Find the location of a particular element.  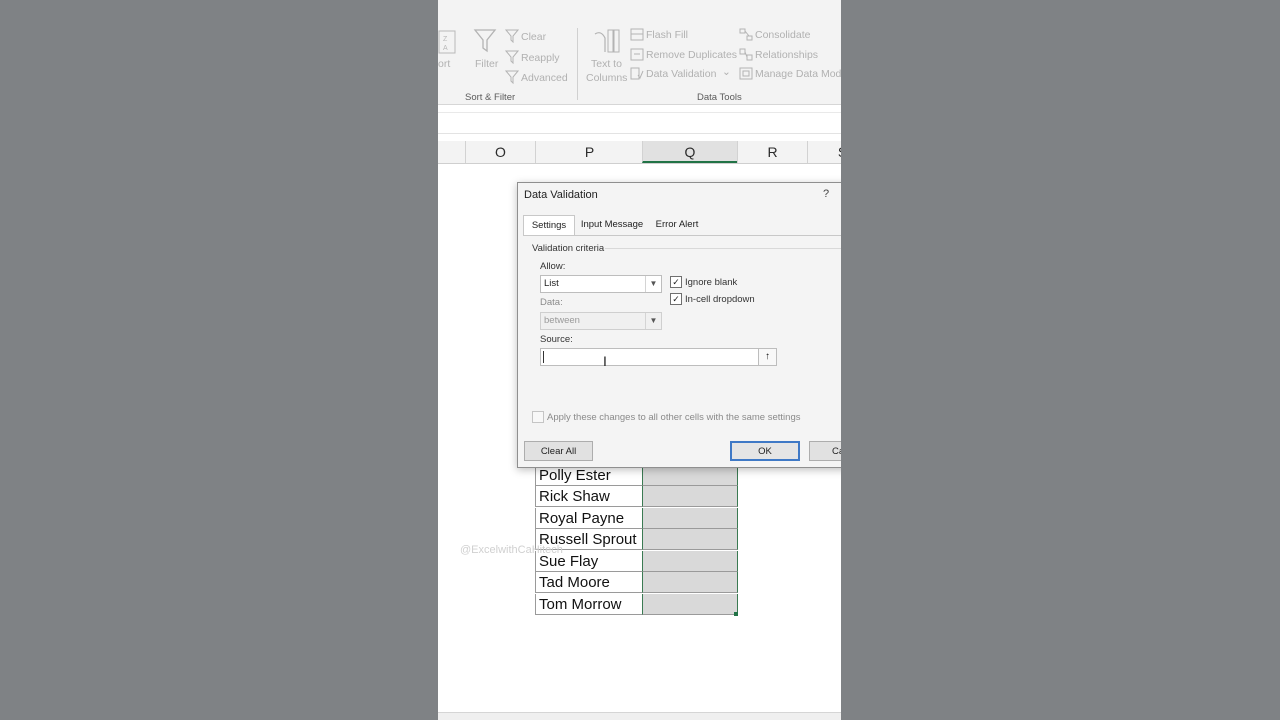

data-select-value: between is located at coordinates (562, 320).